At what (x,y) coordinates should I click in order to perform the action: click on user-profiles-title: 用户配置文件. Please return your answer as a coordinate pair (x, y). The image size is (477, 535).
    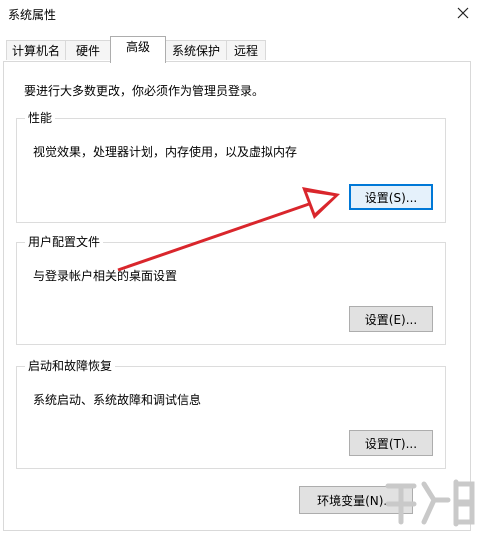
    Looking at the image, I should click on (64, 242).